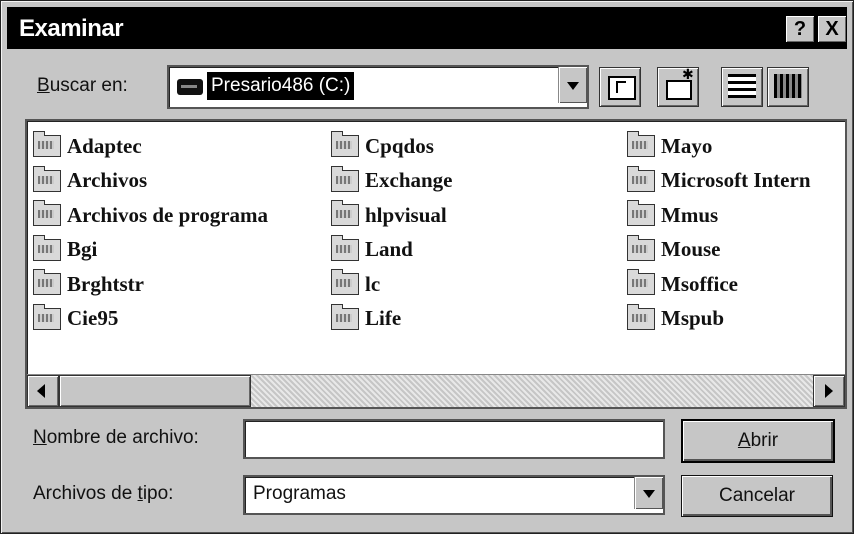 Image resolution: width=854 pixels, height=534 pixels. What do you see at coordinates (736, 180) in the screenshot?
I see `list-item-label: Microsoft Intern` at bounding box center [736, 180].